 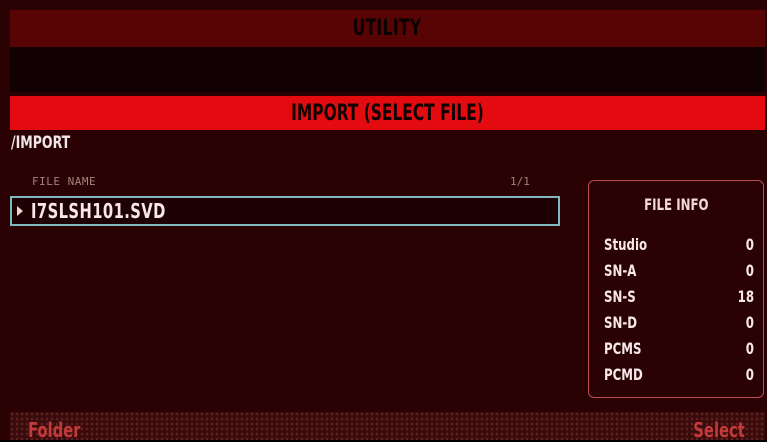 I want to click on info-label: SN-S, so click(x=620, y=296).